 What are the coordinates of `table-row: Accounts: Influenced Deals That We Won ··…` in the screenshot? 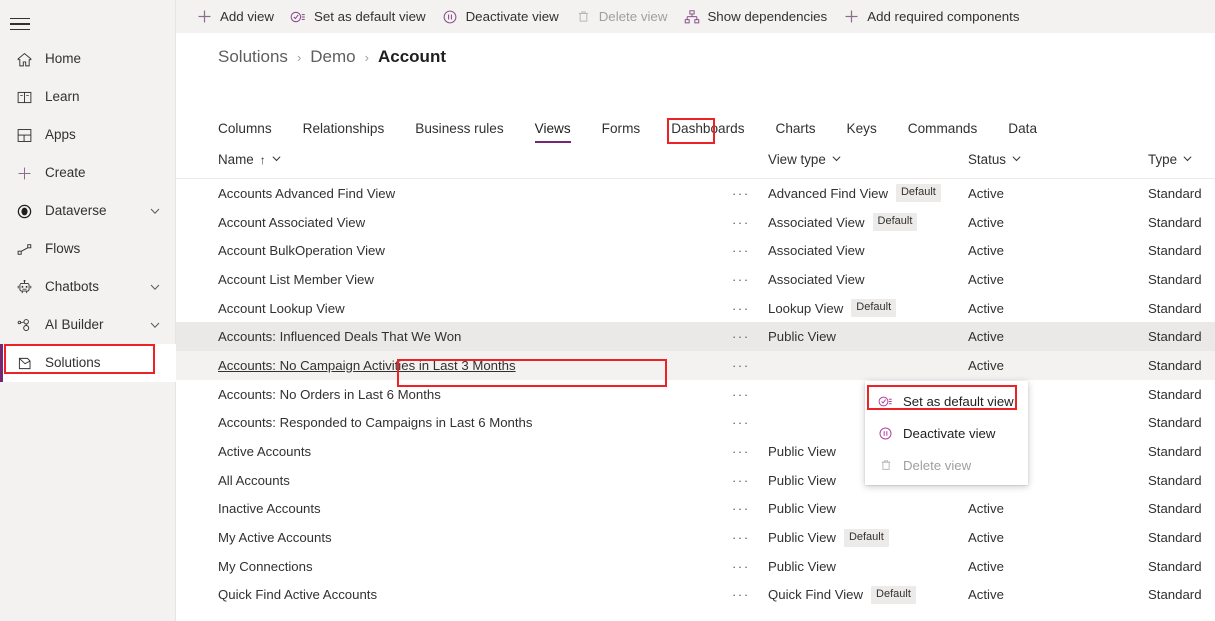 It's located at (695, 337).